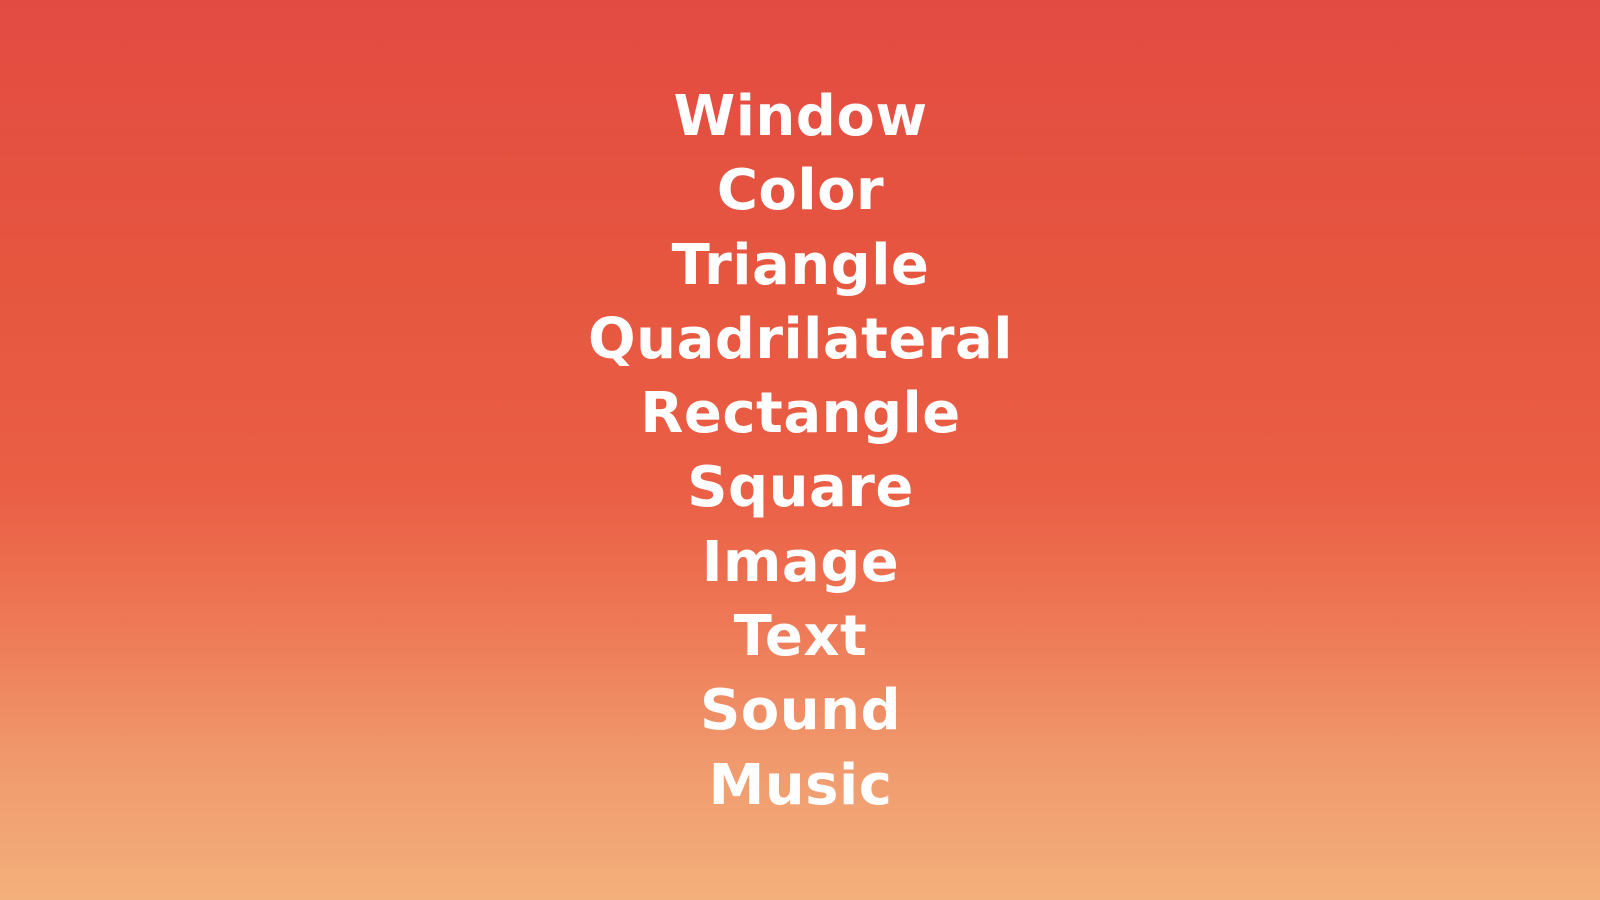  Describe the element at coordinates (800, 191) in the screenshot. I see `word-color: Color` at that location.